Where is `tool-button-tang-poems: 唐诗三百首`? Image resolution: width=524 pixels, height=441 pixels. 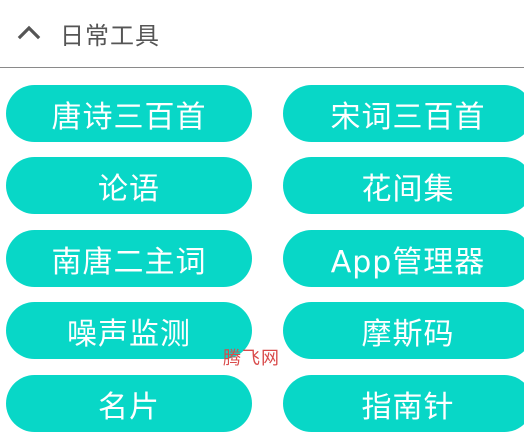 tool-button-tang-poems: 唐诗三百首 is located at coordinates (129, 113).